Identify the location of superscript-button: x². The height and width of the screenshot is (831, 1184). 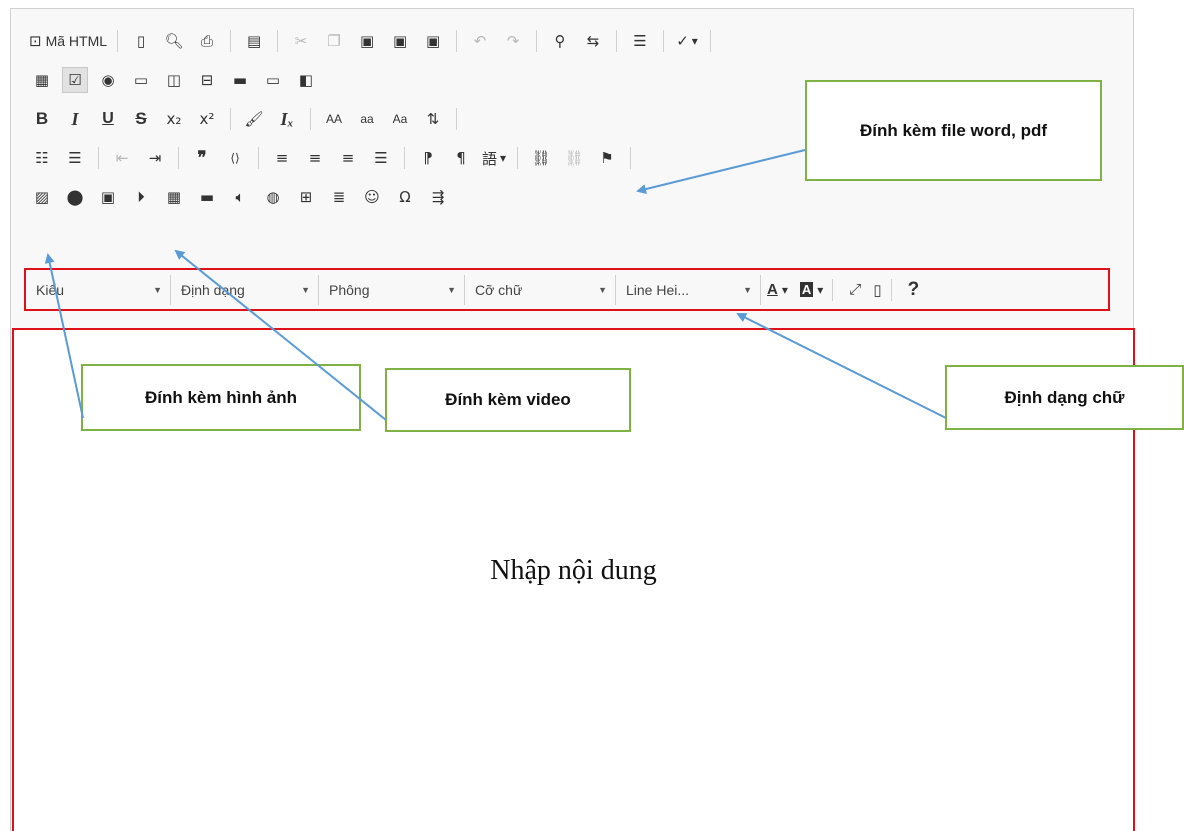
(207, 119).